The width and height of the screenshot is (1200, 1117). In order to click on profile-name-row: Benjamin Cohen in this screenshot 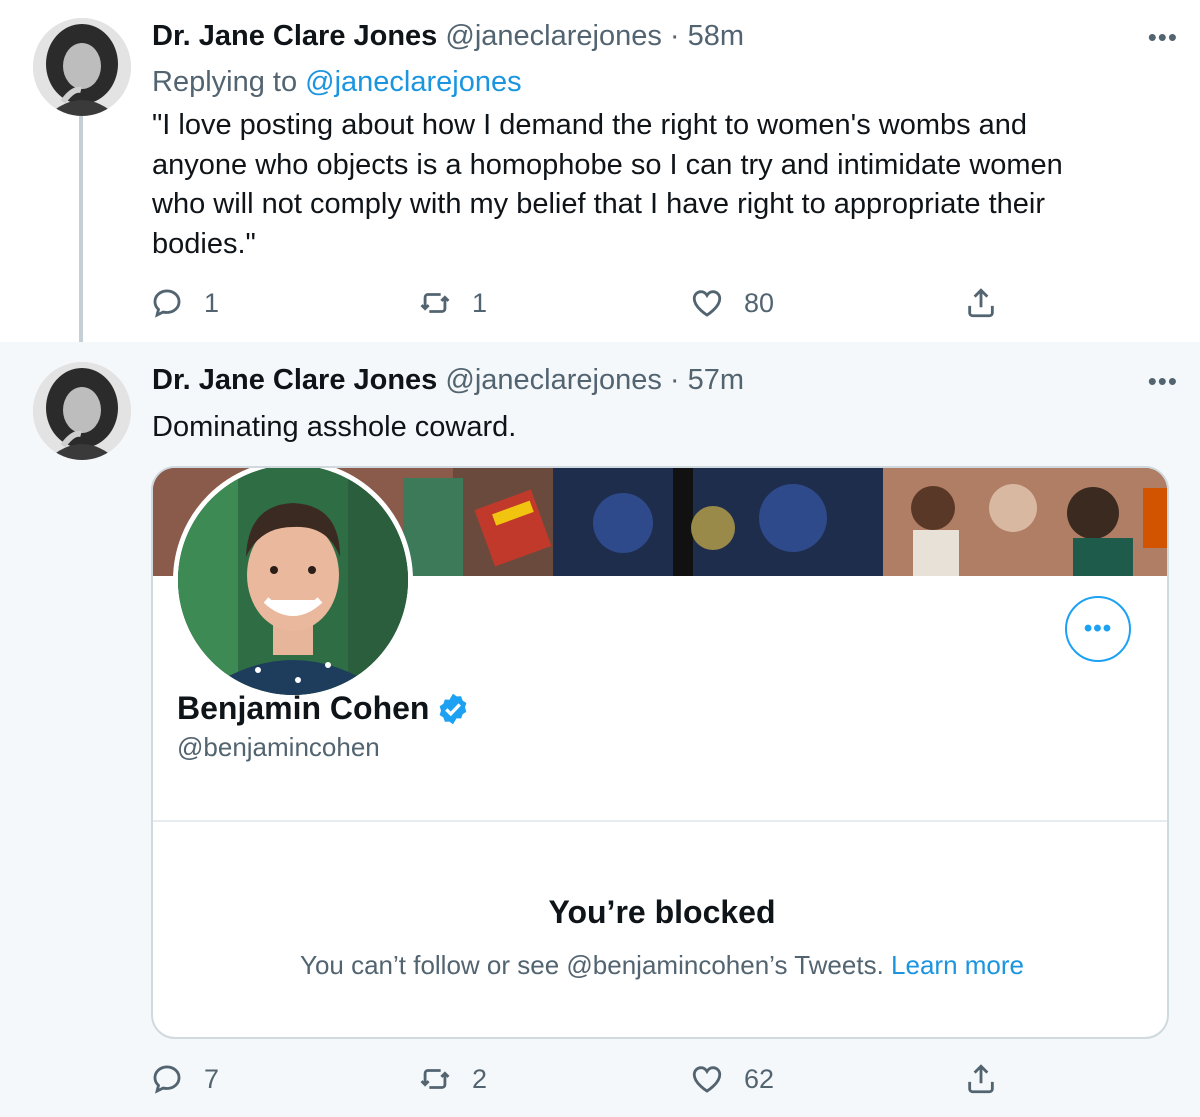, I will do `click(324, 708)`.